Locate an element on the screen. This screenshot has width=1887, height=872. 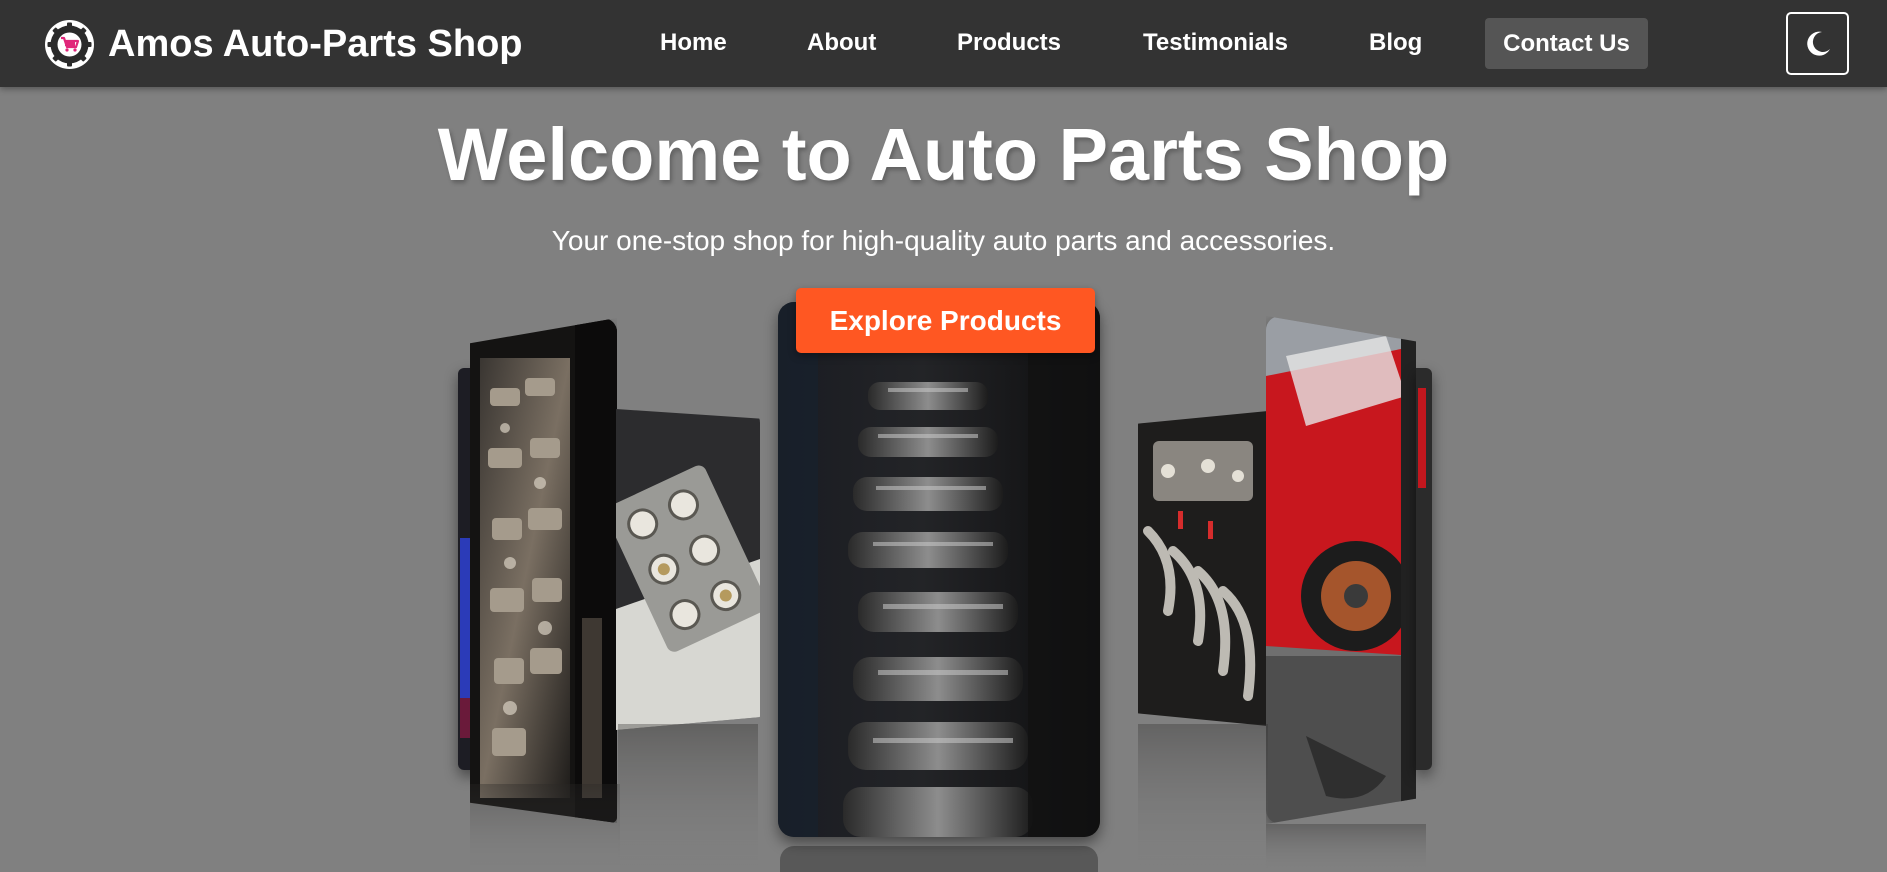
hero-title: Welcome to Auto Parts Shop is located at coordinates (943, 154).